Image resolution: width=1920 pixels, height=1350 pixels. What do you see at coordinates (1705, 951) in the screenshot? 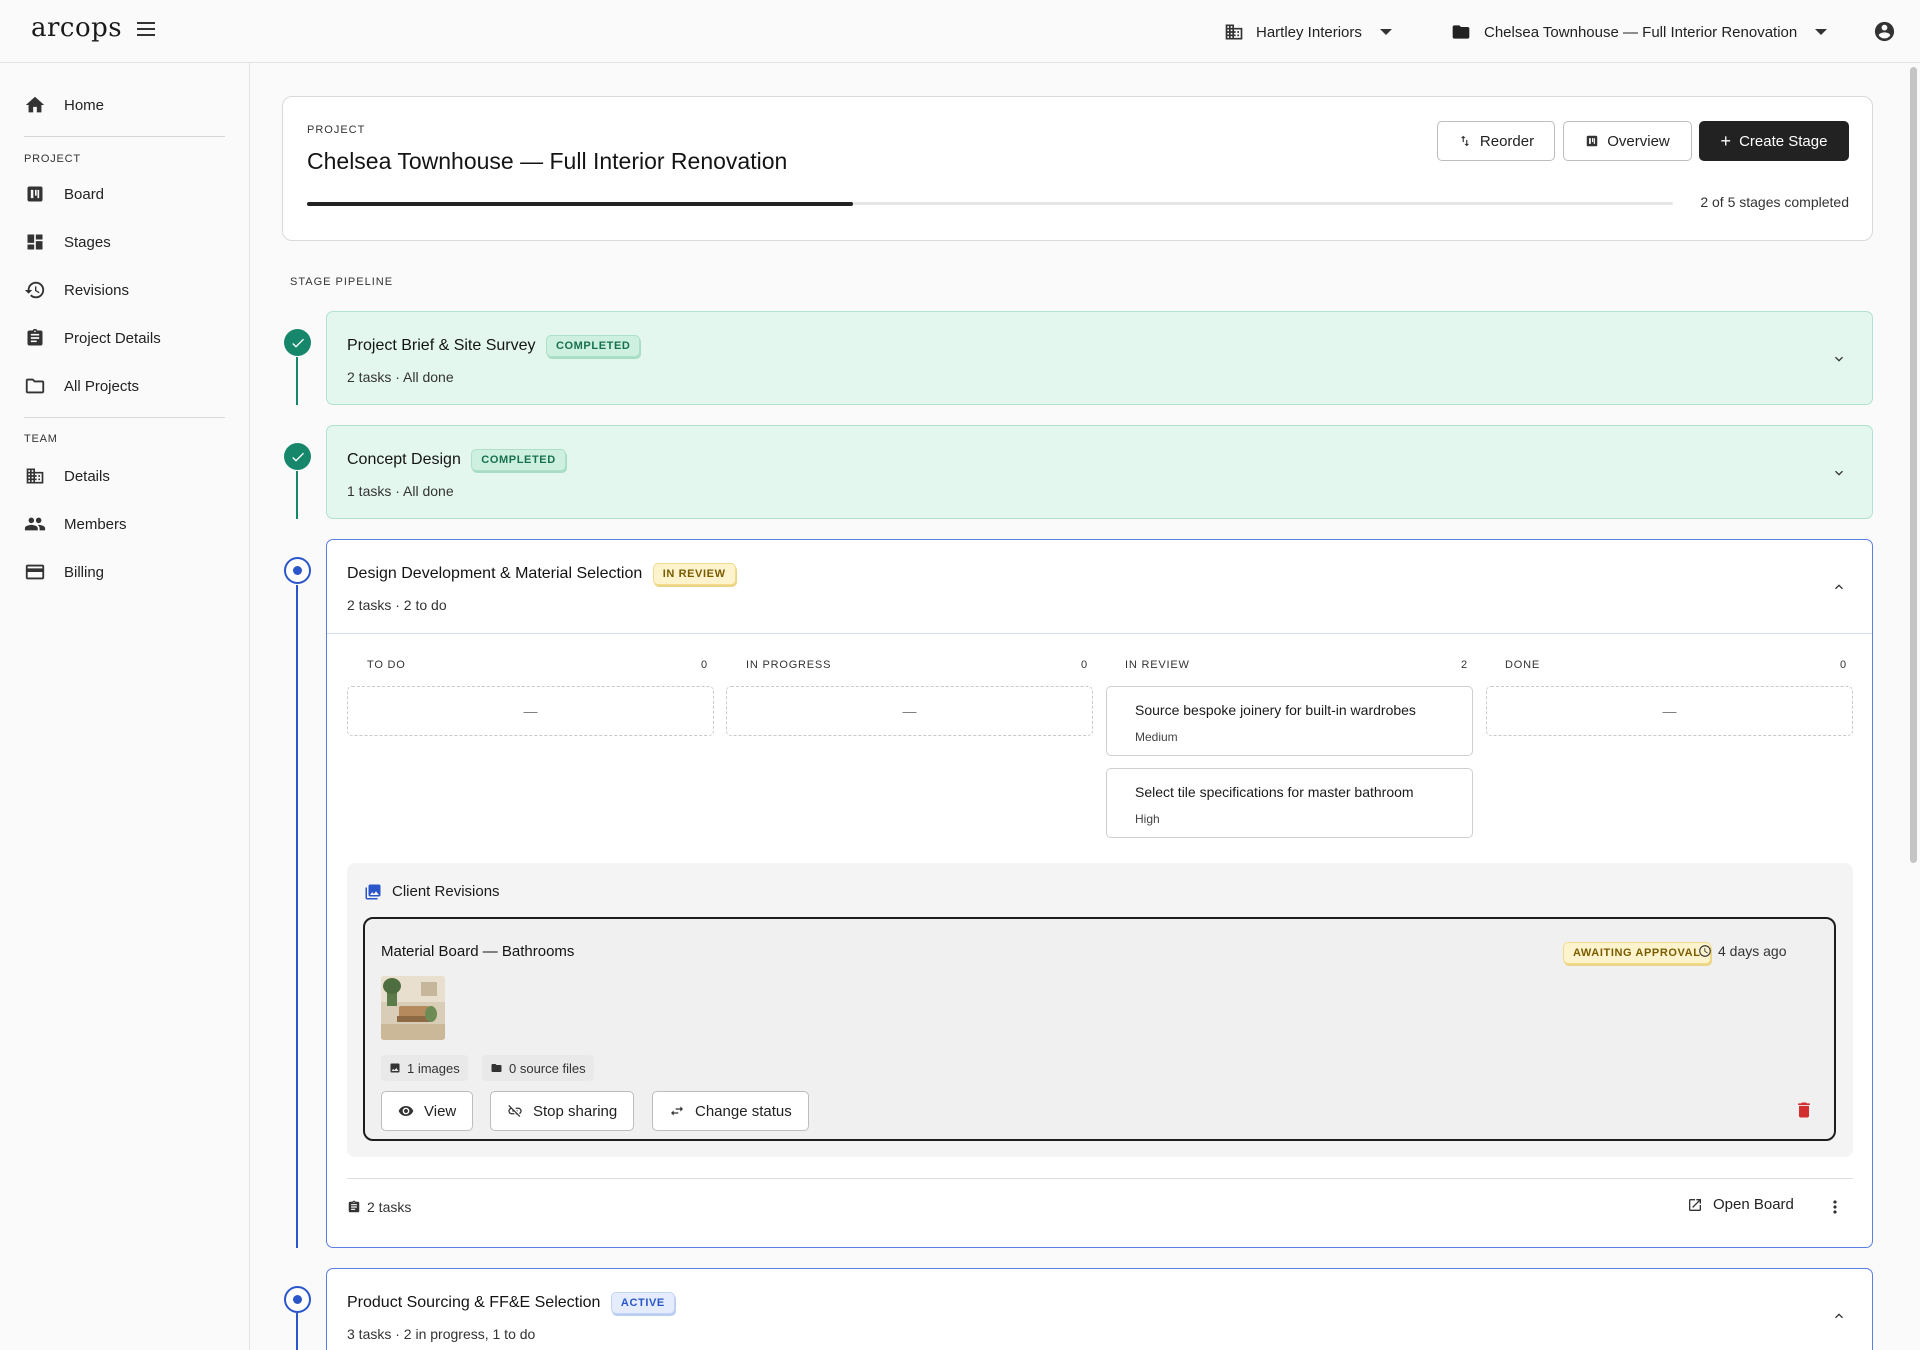
I see `clock-icon` at bounding box center [1705, 951].